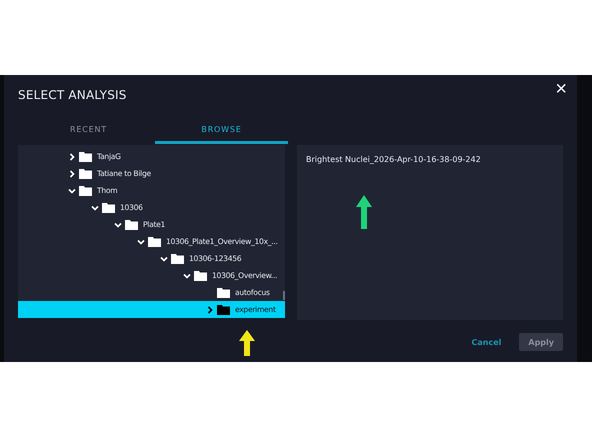  Describe the element at coordinates (561, 89) in the screenshot. I see `close-button: ×` at that location.